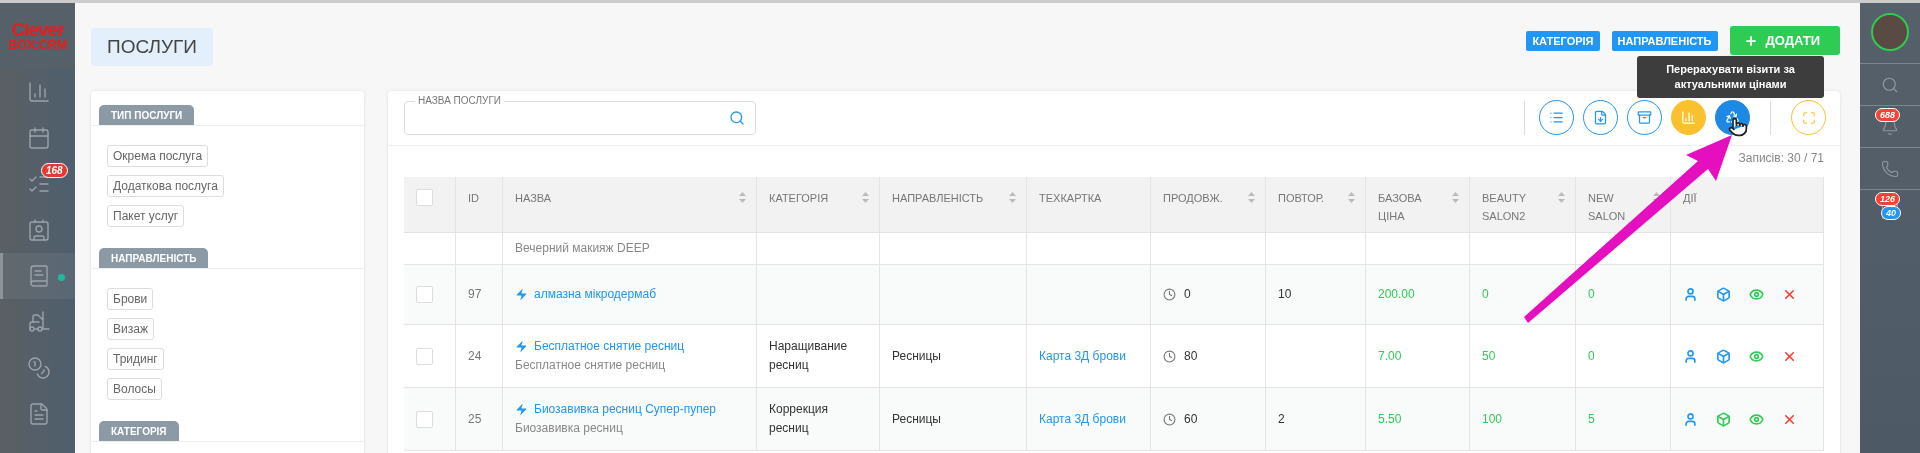 The height and width of the screenshot is (453, 1920). I want to click on list-icon, so click(1556, 117).